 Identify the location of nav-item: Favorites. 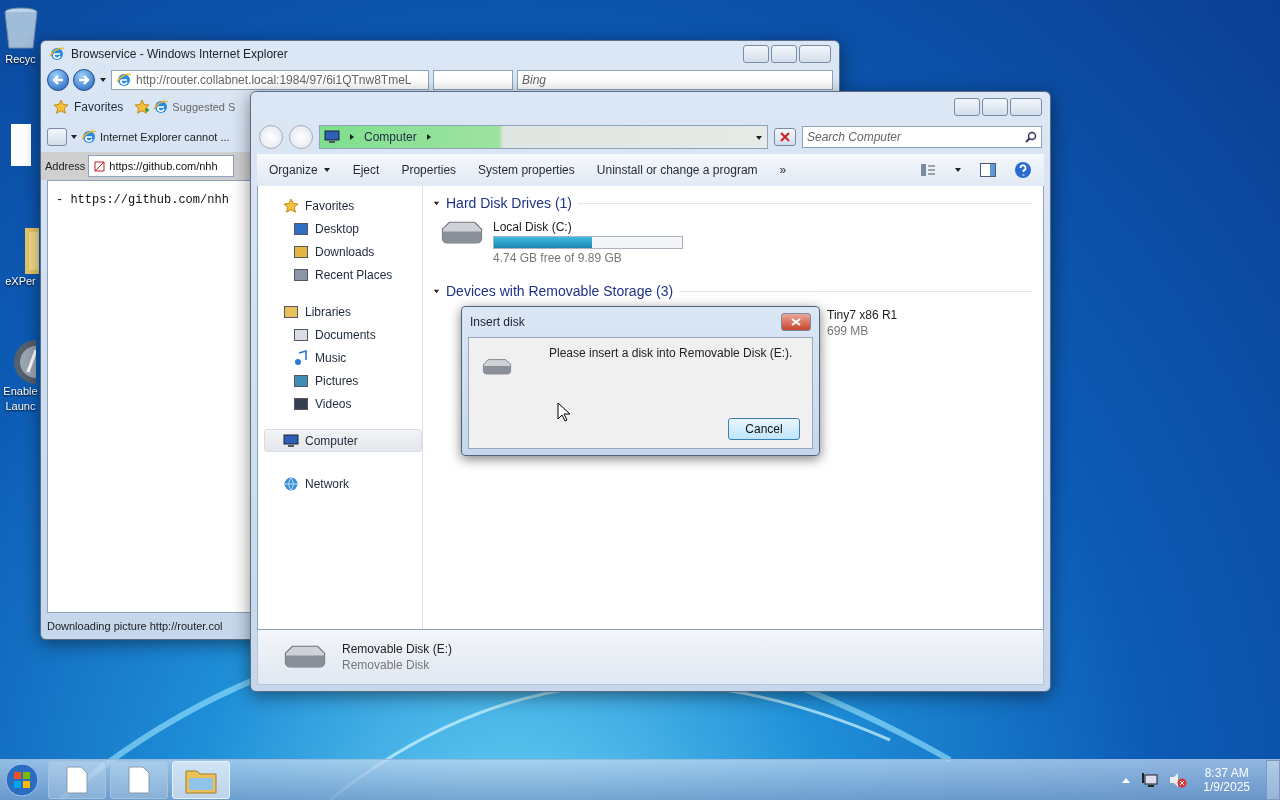
(343, 205).